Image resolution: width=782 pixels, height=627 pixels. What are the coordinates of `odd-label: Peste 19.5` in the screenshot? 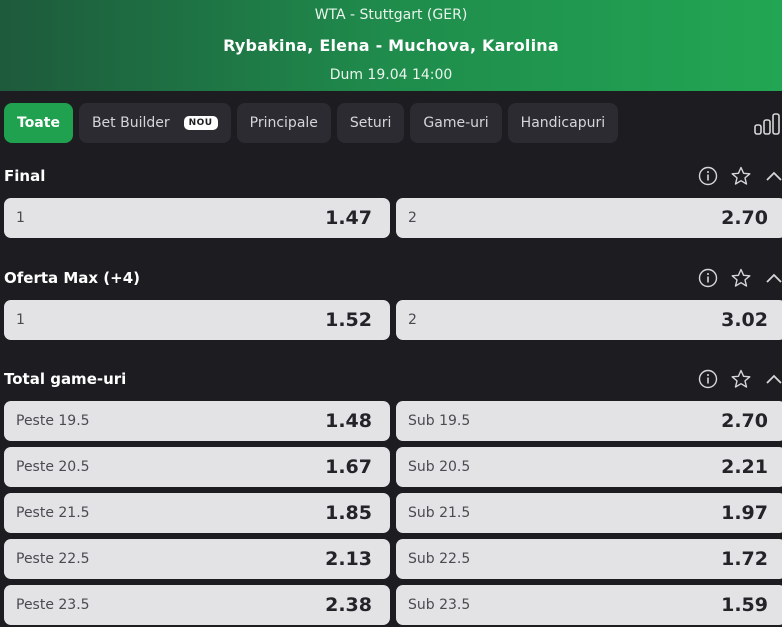 It's located at (53, 421).